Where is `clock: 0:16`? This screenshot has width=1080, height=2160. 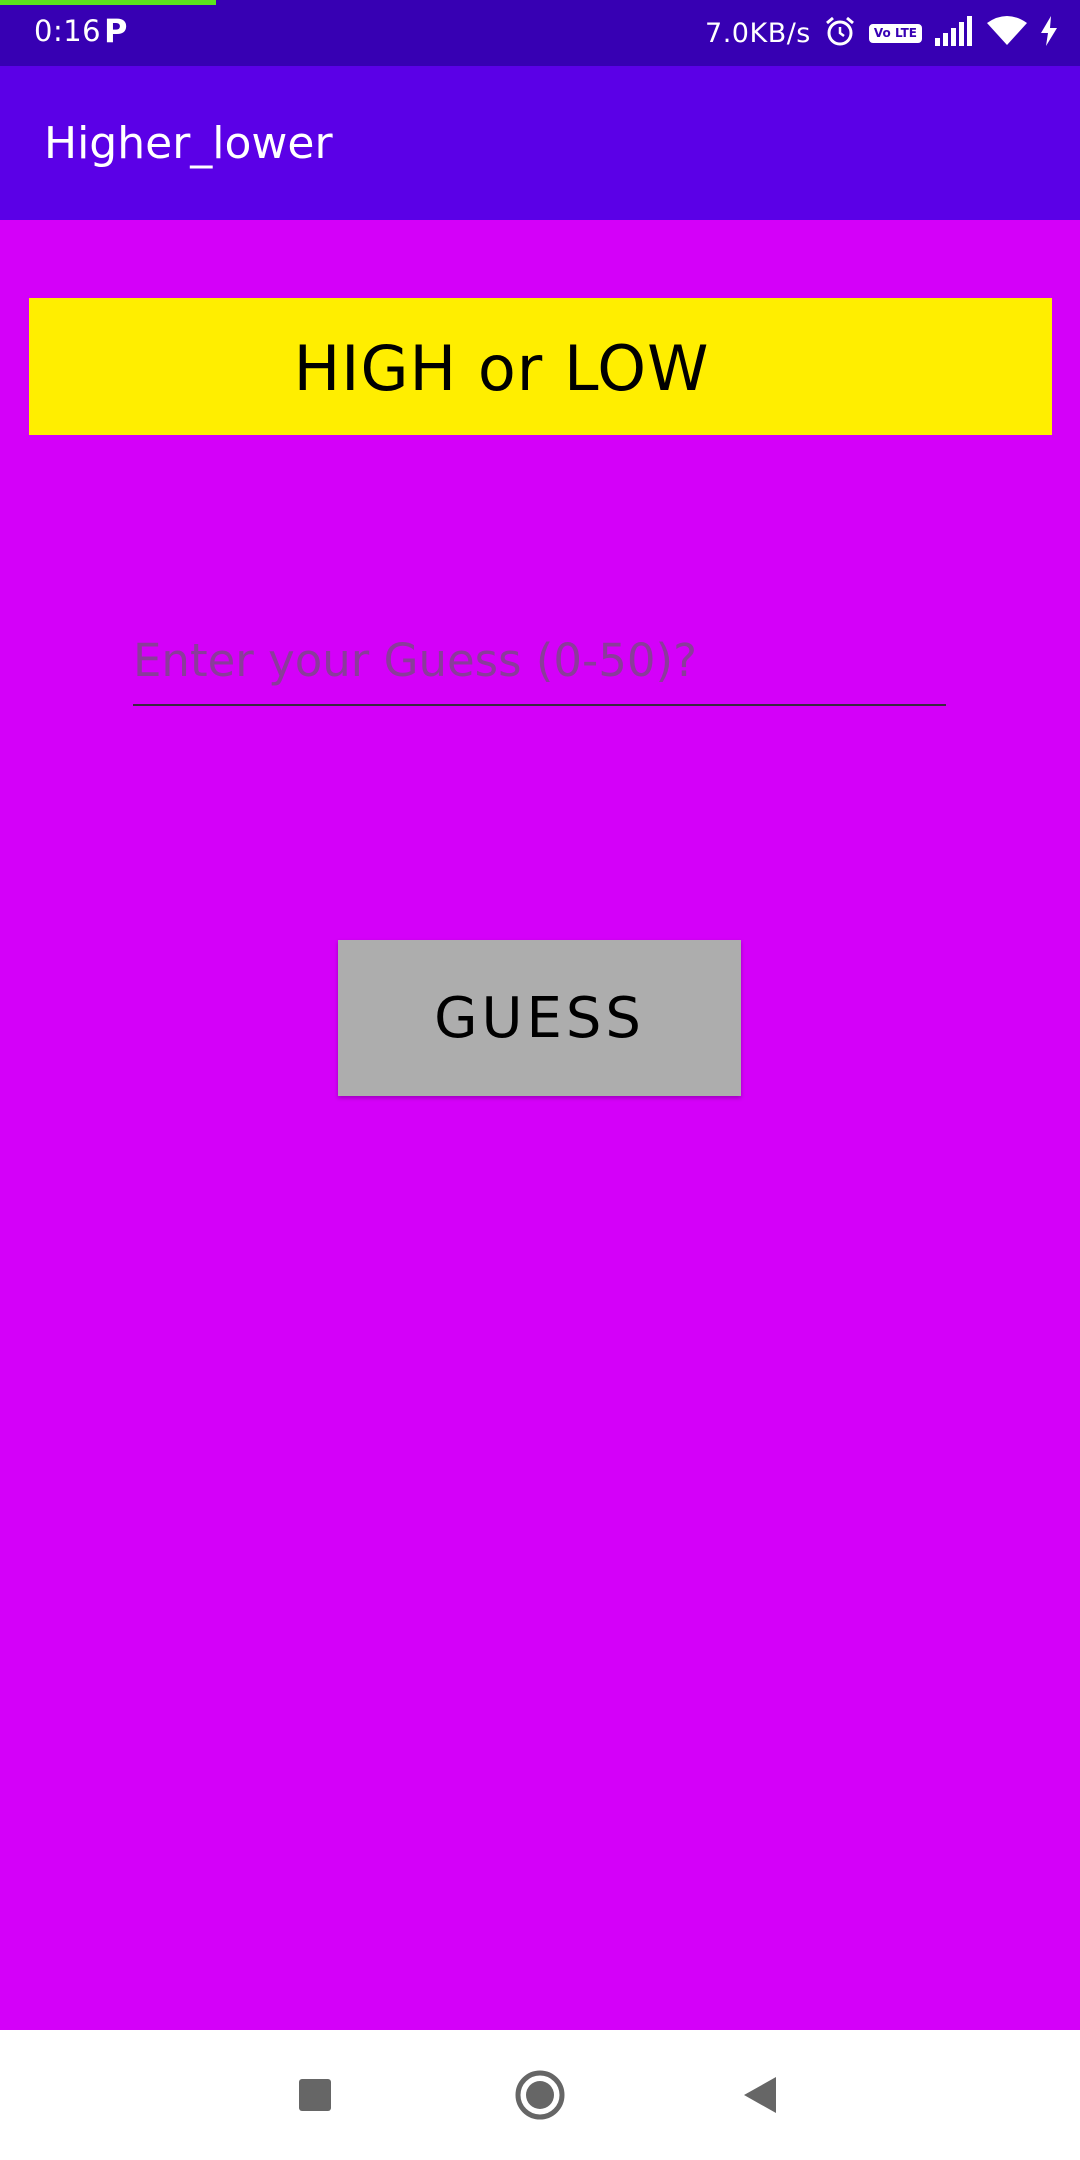 clock: 0:16 is located at coordinates (68, 31).